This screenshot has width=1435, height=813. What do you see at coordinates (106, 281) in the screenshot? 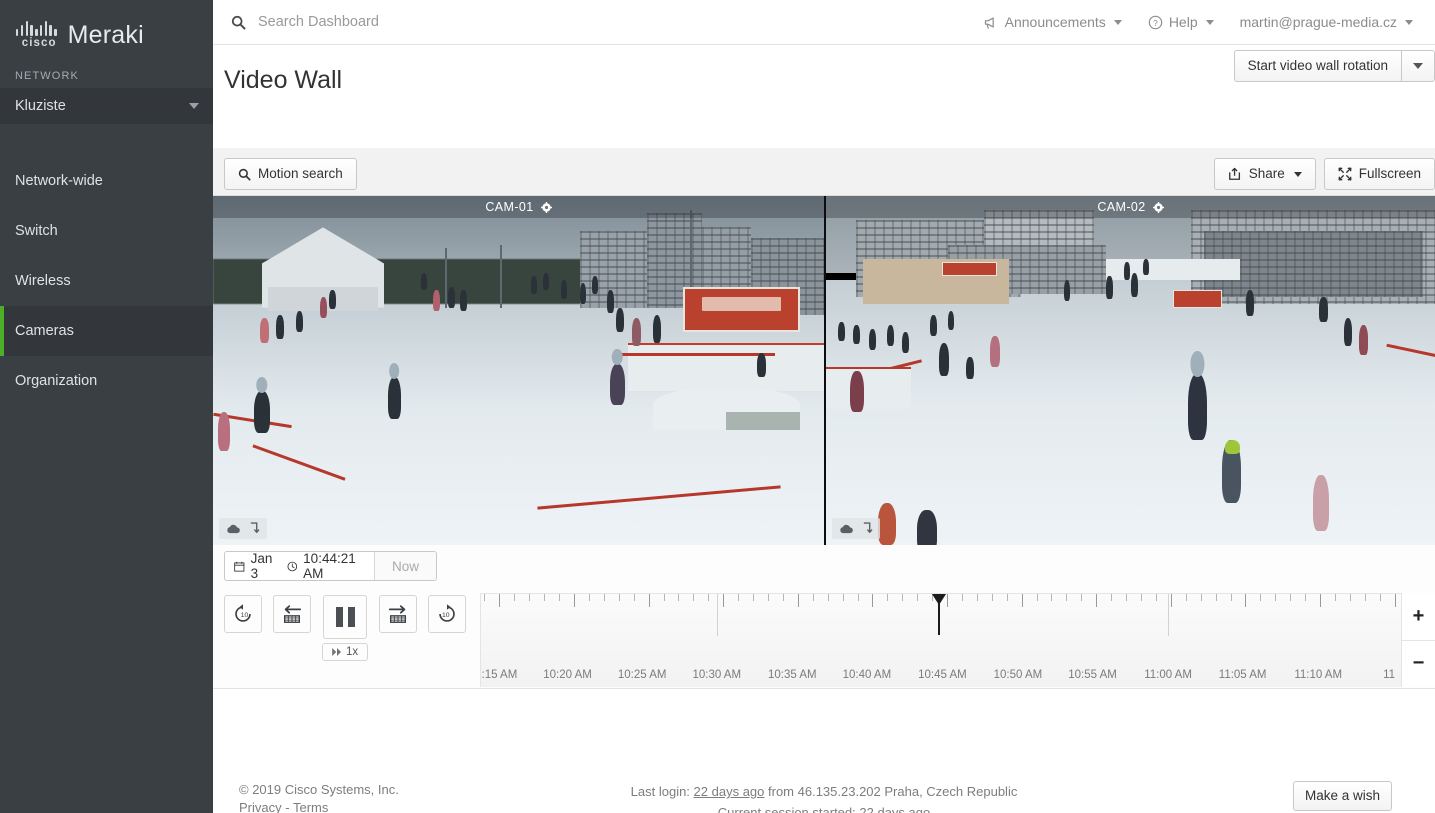
I see `sidebar-item-wireless: Wireless` at bounding box center [106, 281].